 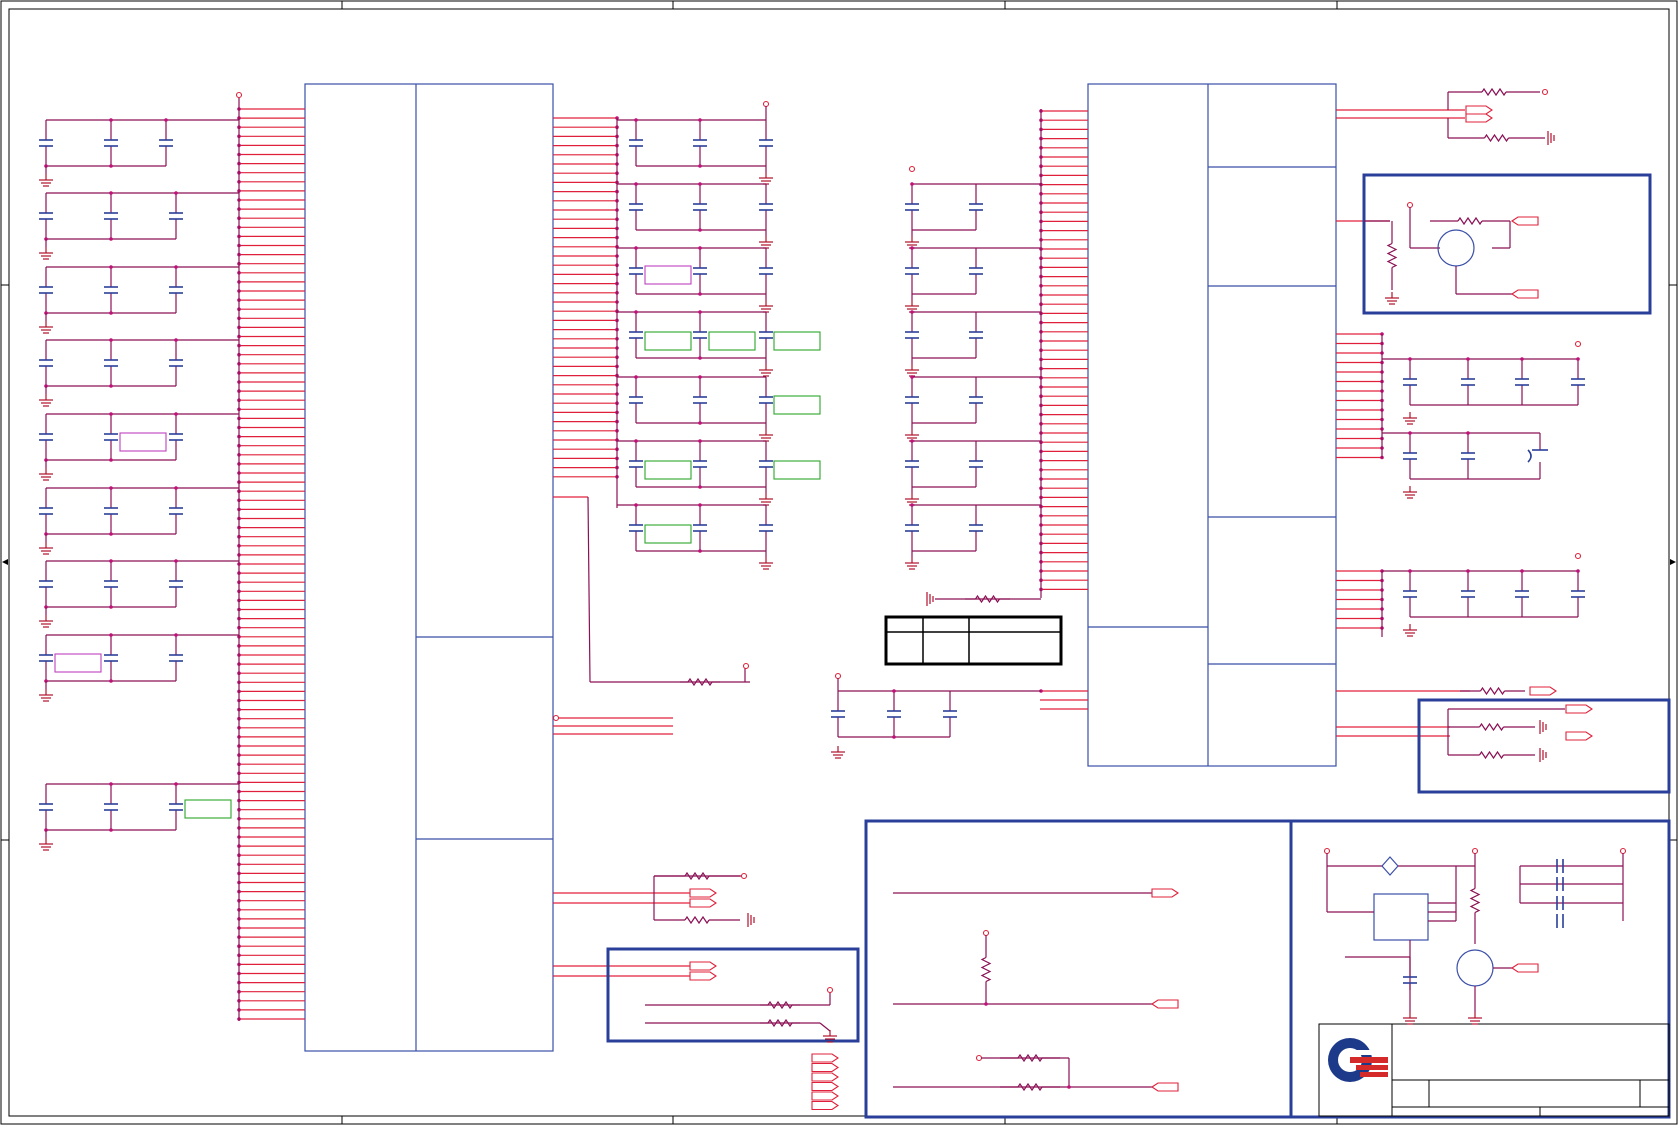 I want to click on note-box, so click(x=143, y=442).